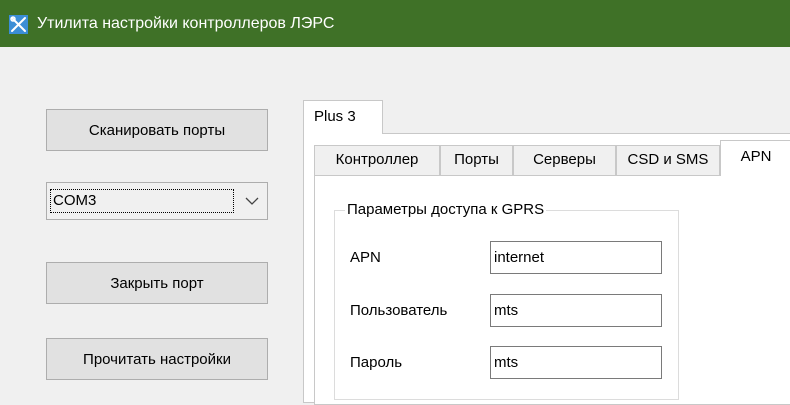 The height and width of the screenshot is (405, 790). I want to click on close-port-button: Закрыть порт, so click(157, 283).